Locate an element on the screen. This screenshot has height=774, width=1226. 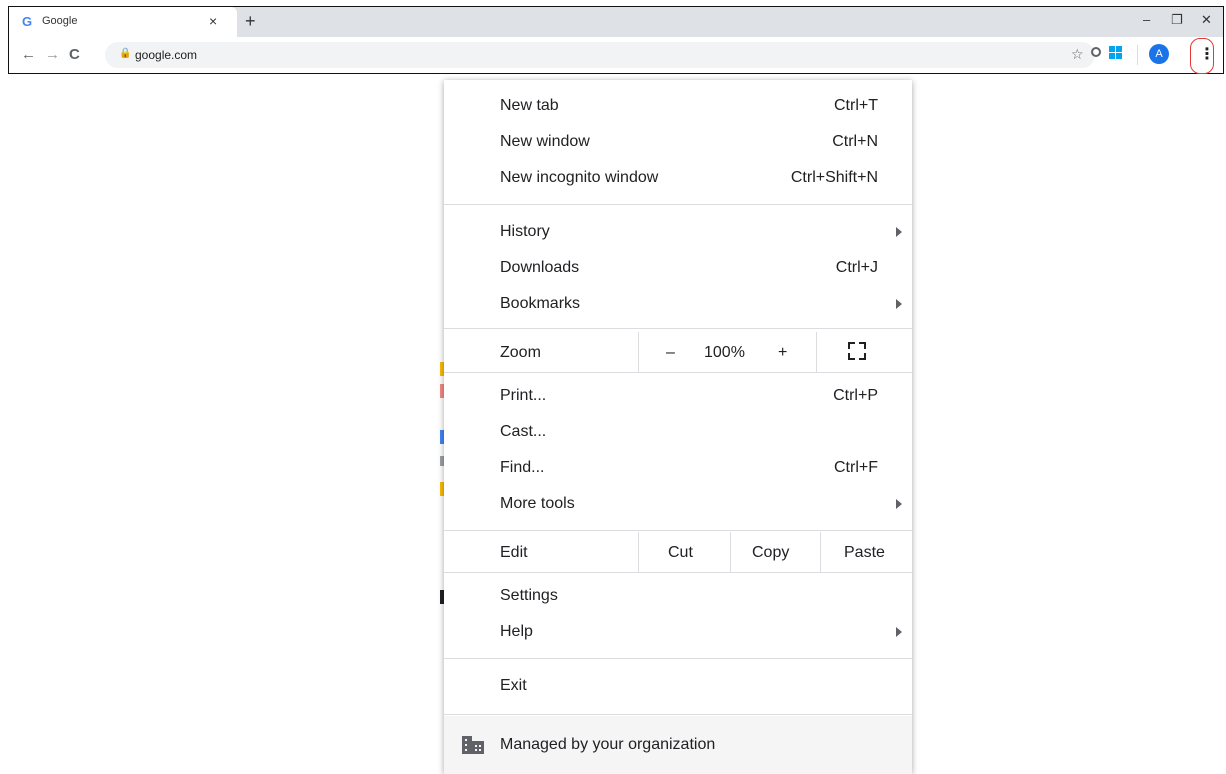
menu-shortcut: Ctrl+N is located at coordinates (855, 141).